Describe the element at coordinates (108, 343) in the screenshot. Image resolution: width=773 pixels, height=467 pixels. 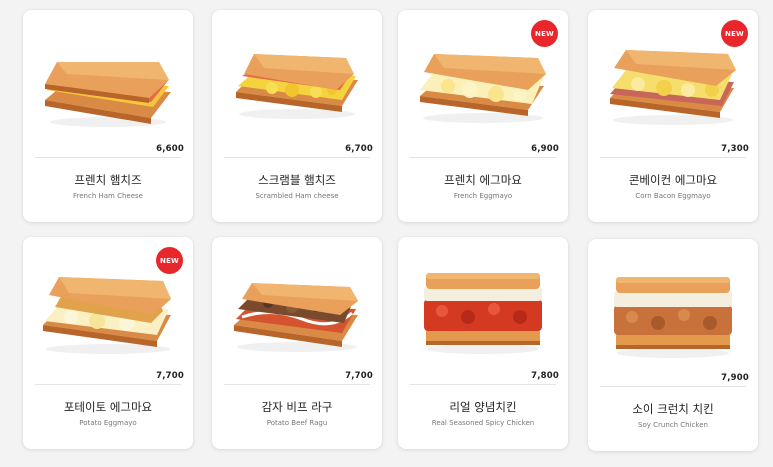
I see `menu-card: NEW 7,700 포테이토 에그마요 Potato Eggmayo` at that location.